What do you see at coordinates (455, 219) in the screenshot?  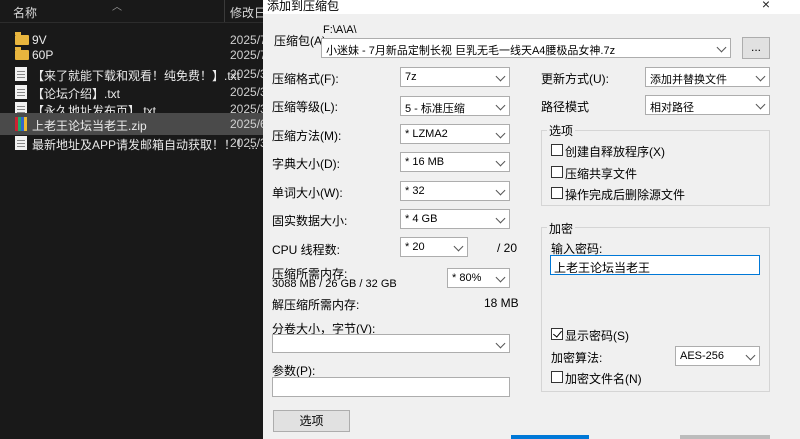 I see `solid-combo: * 4 GB` at bounding box center [455, 219].